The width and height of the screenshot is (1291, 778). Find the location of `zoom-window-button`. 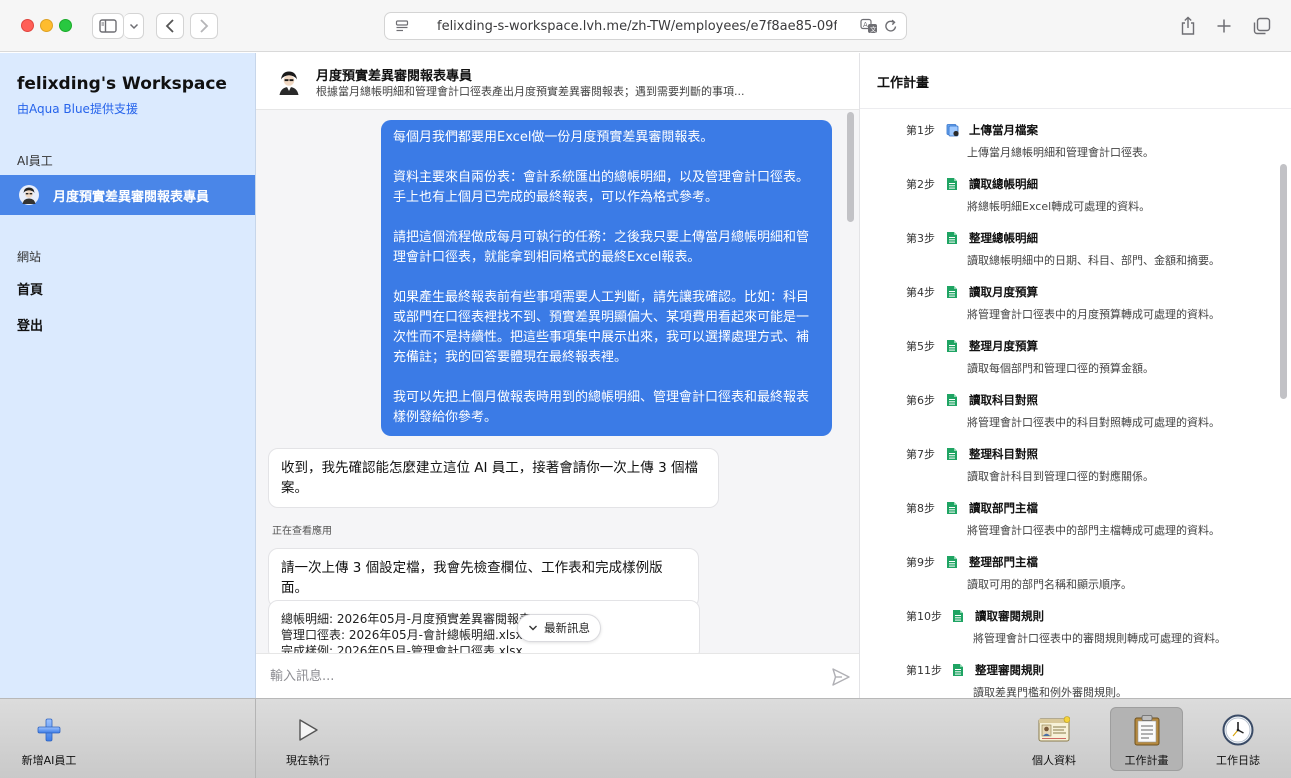

zoom-window-button is located at coordinates (65, 25).